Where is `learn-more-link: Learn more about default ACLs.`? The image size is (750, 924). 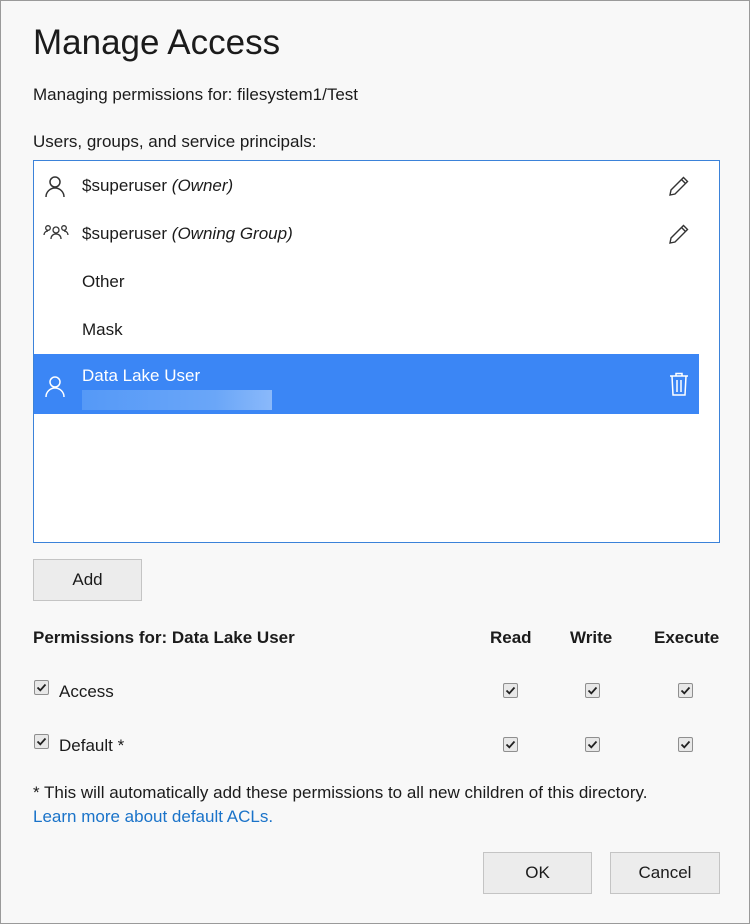 learn-more-link: Learn more about default ACLs. is located at coordinates (153, 817).